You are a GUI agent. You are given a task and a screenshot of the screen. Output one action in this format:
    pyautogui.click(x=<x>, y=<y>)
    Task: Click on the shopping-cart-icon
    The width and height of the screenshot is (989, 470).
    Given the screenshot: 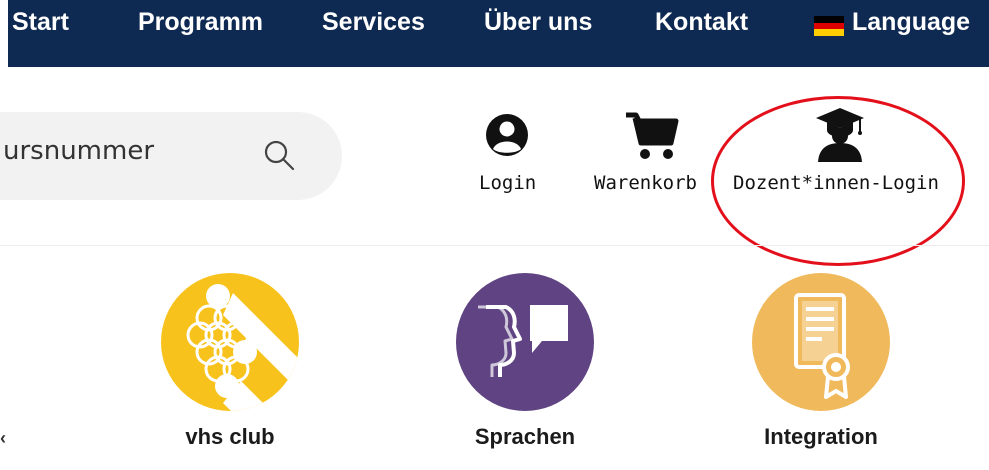 What is the action you would take?
    pyautogui.click(x=652, y=136)
    